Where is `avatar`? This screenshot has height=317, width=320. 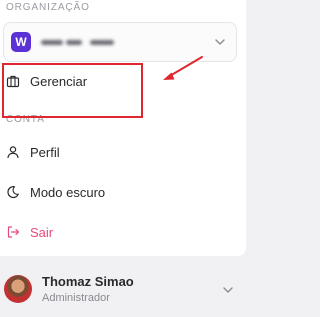
avatar is located at coordinates (18, 289).